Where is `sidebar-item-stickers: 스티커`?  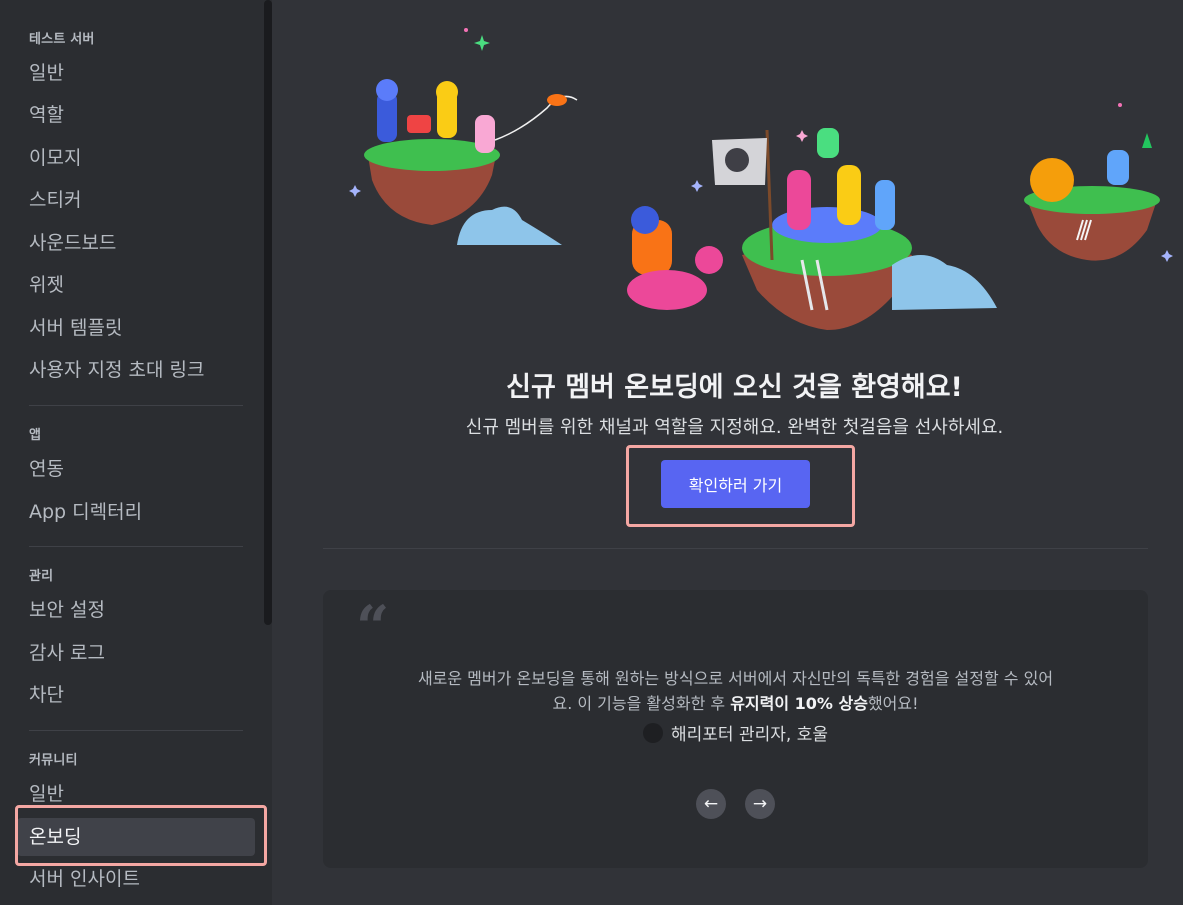 sidebar-item-stickers: 스티커 is located at coordinates (136, 200).